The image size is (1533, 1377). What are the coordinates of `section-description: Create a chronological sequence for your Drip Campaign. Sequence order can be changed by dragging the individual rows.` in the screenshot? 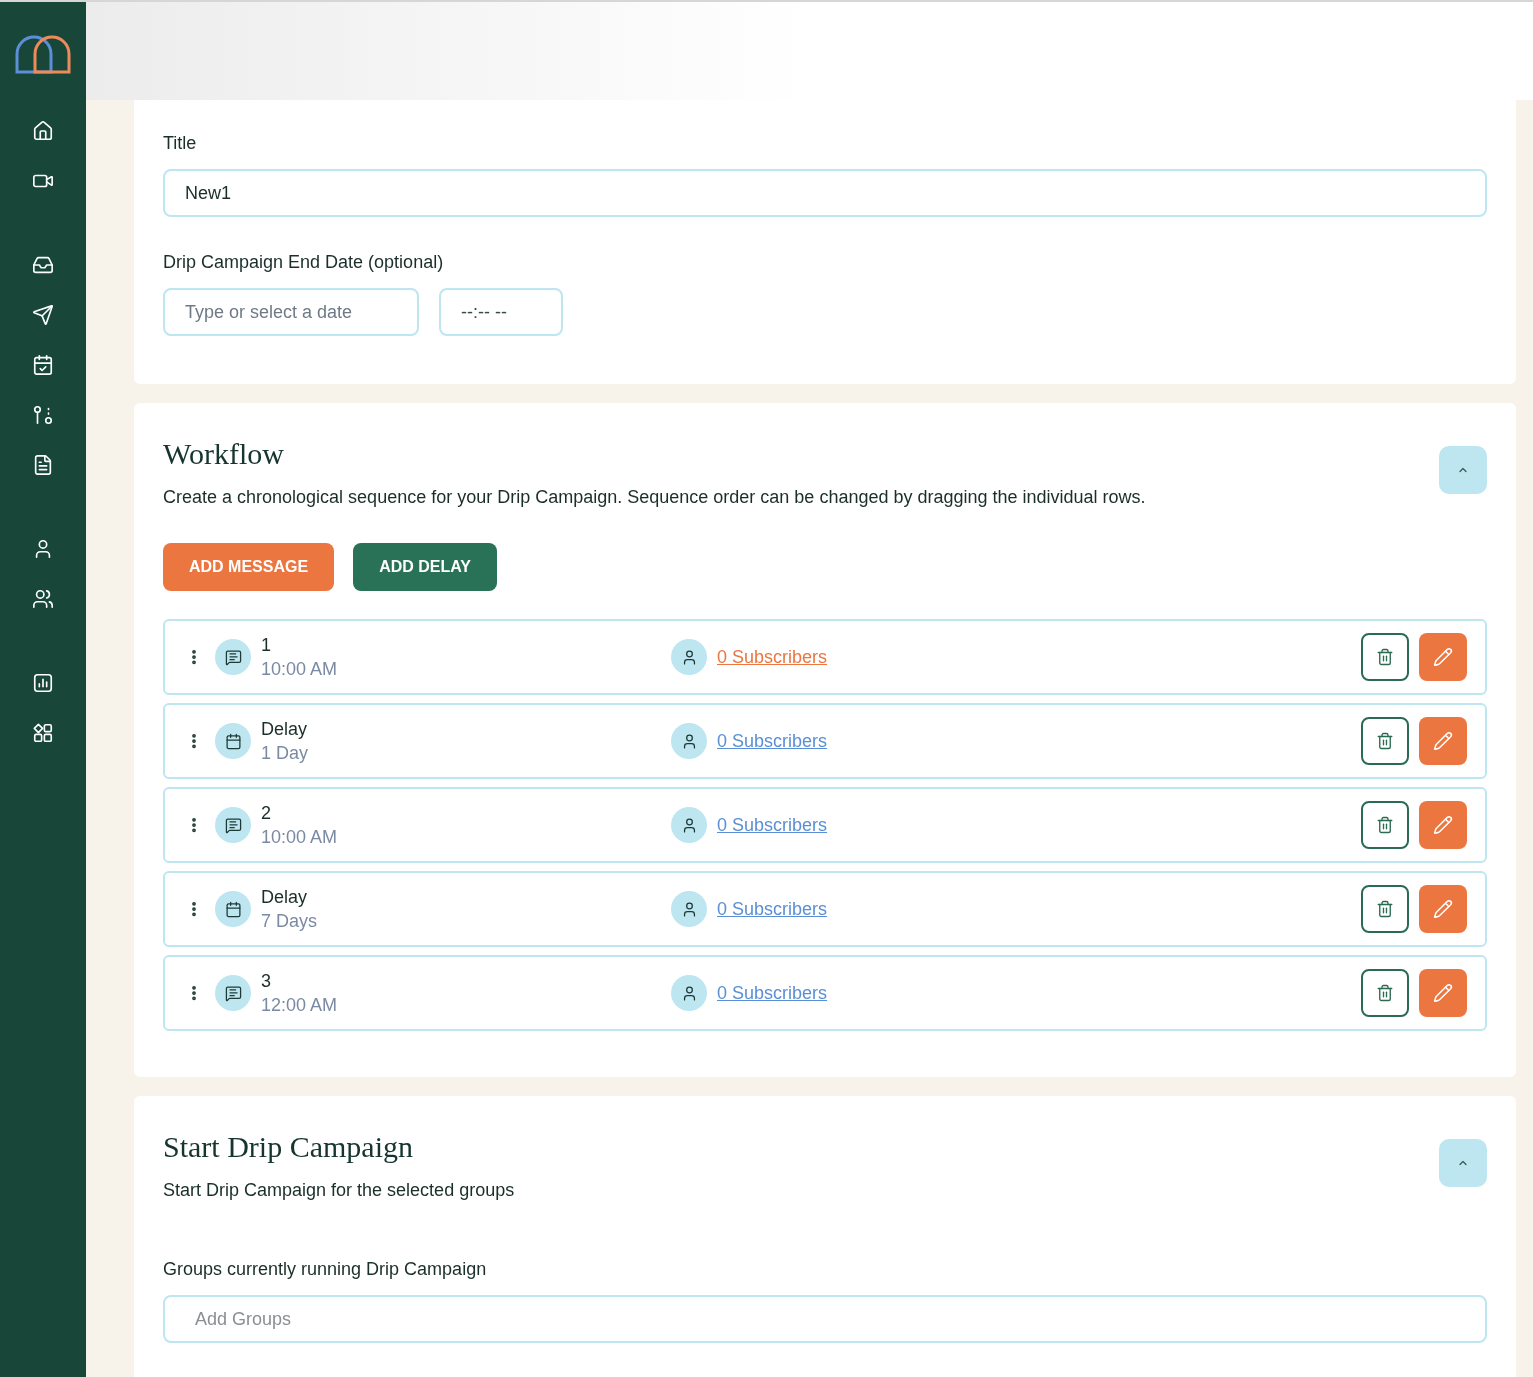 It's located at (654, 497).